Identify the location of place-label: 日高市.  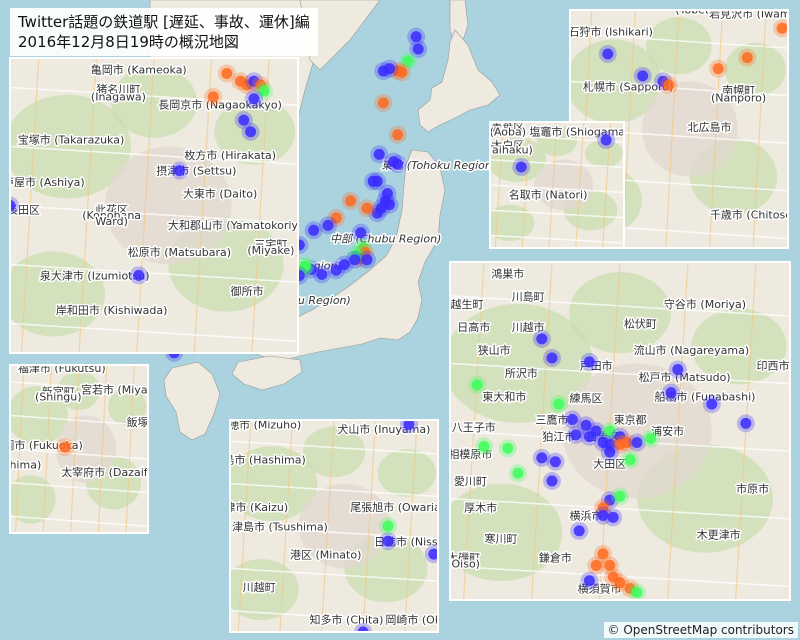
(473, 327).